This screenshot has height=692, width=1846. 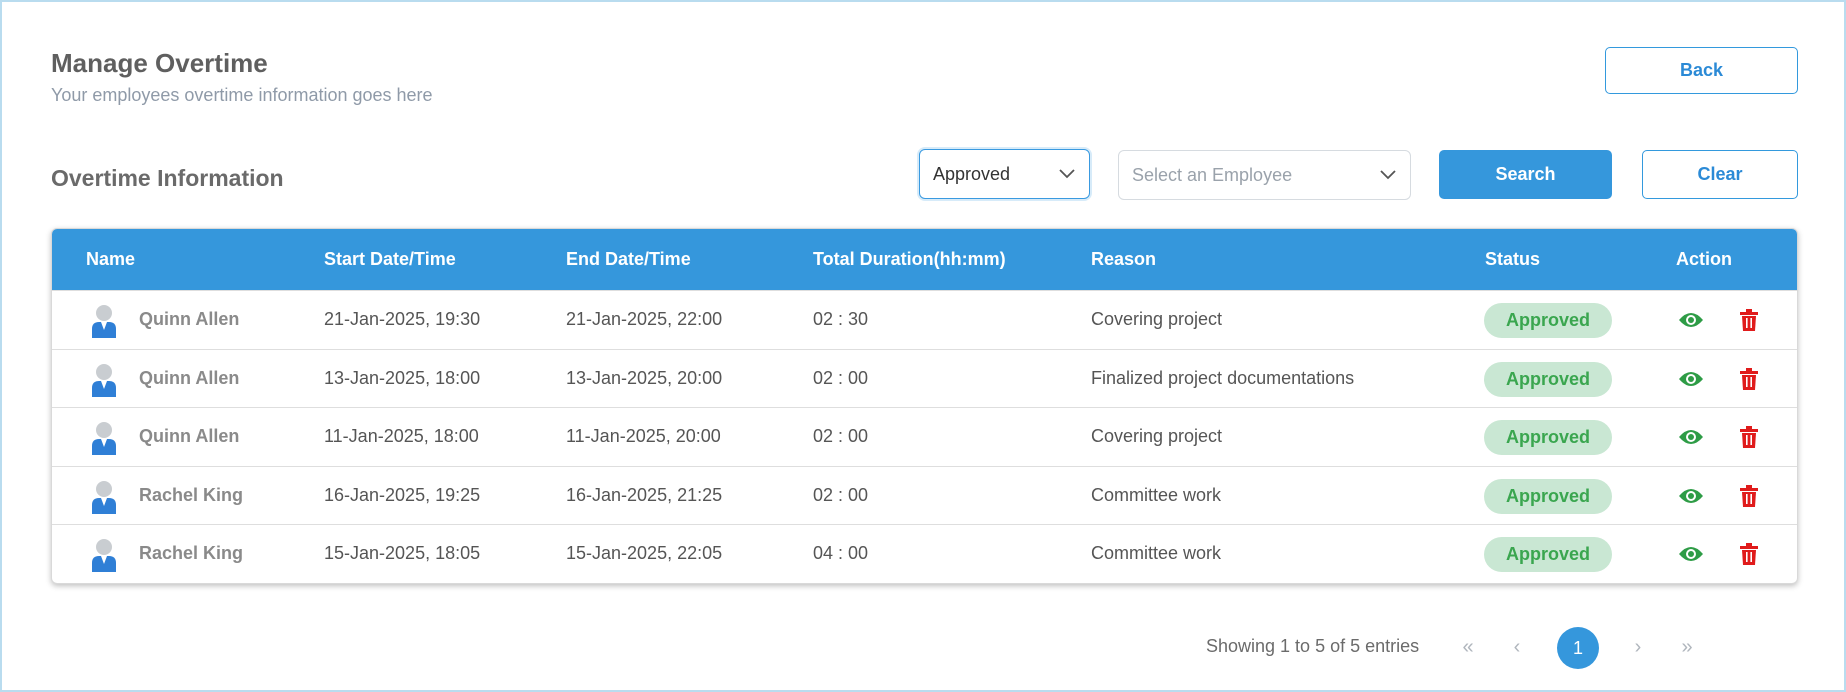 I want to click on back-button: Back, so click(x=1701, y=70).